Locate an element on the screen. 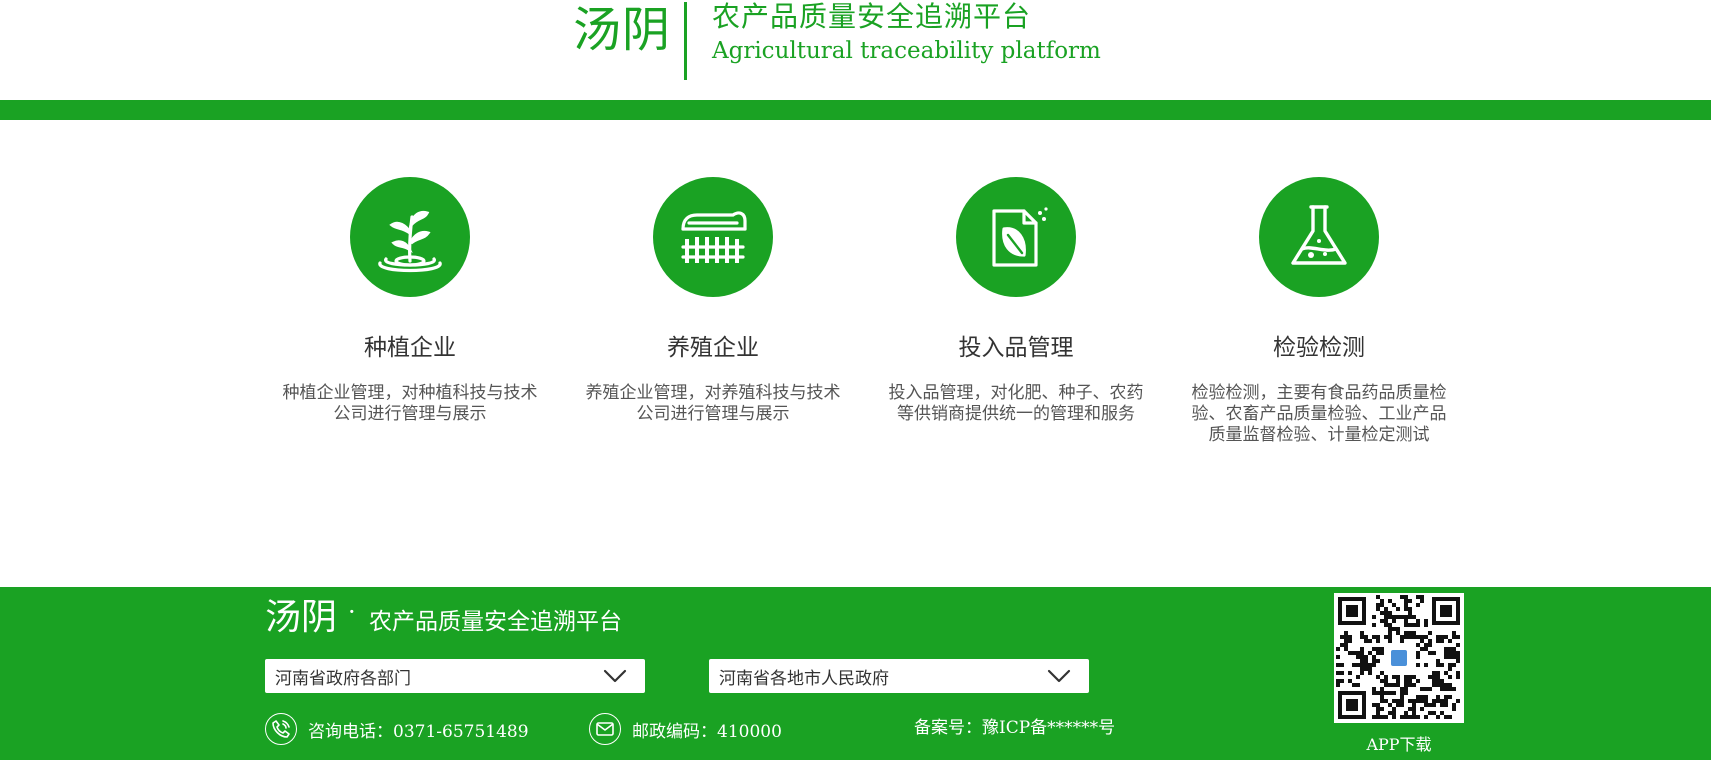  feature-inputs: 投入品管理 投入品管理，对化肥、种子、农药等供销商提供统一的管理和服务 is located at coordinates (1016, 301).